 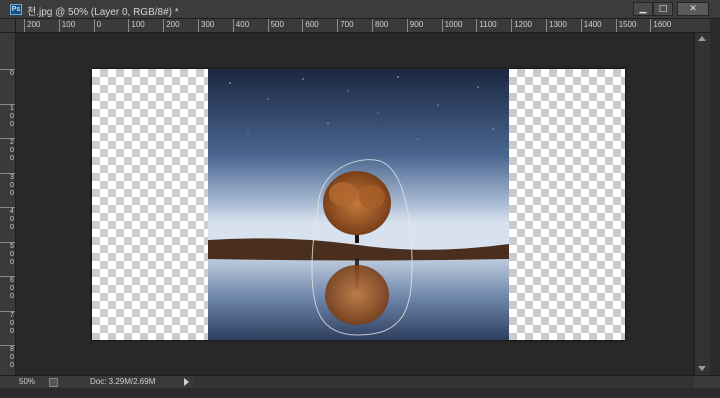 I want to click on minimize-button: ▁, so click(x=643, y=9).